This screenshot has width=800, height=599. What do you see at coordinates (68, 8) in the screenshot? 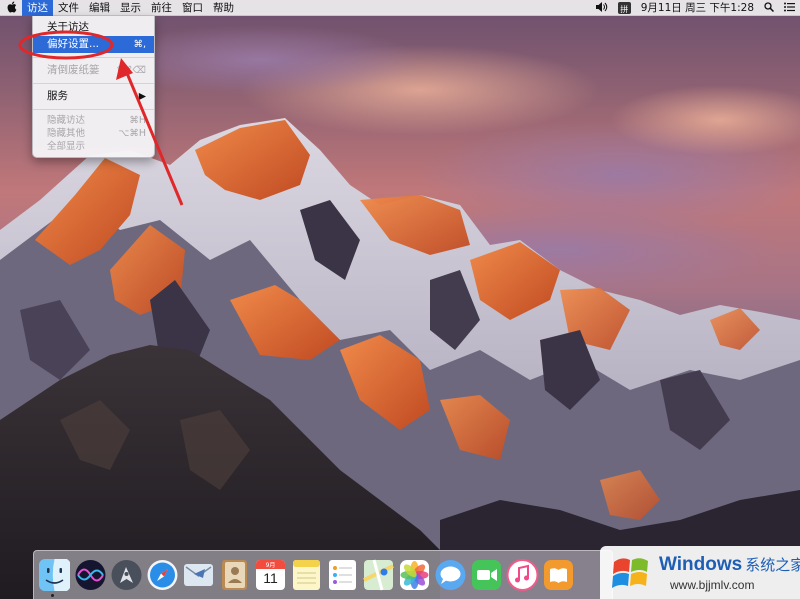
I see `menu-file: 文件` at bounding box center [68, 8].